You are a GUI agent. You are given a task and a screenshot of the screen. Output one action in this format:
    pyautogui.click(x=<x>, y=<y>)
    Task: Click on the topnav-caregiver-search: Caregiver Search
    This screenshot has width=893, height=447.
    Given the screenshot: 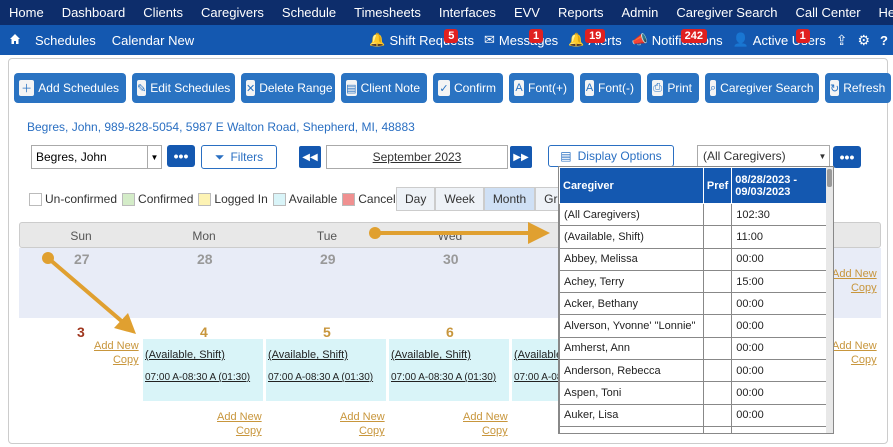 What is the action you would take?
    pyautogui.click(x=726, y=12)
    